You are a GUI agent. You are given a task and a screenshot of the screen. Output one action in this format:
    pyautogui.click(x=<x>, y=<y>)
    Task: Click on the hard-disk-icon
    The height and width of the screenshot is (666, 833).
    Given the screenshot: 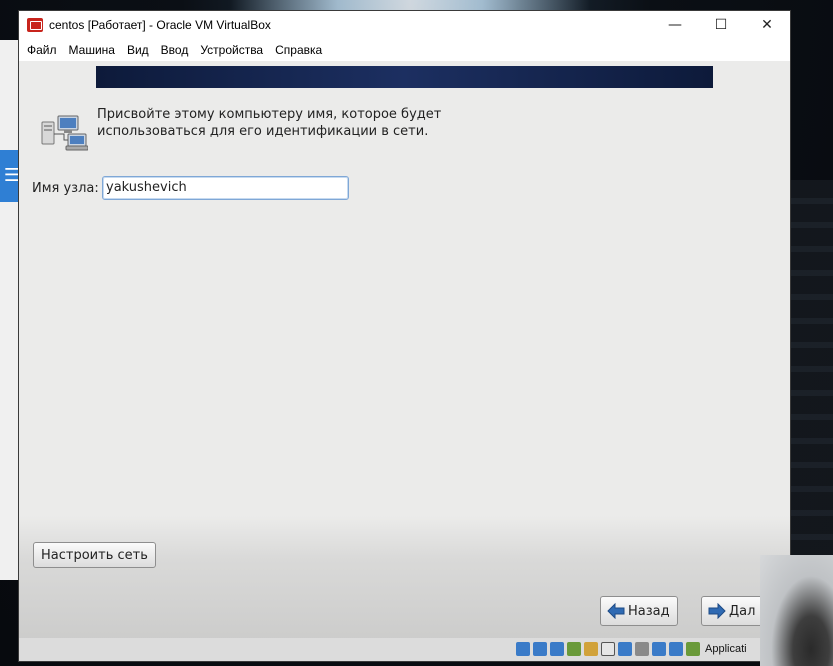 What is the action you would take?
    pyautogui.click(x=523, y=649)
    